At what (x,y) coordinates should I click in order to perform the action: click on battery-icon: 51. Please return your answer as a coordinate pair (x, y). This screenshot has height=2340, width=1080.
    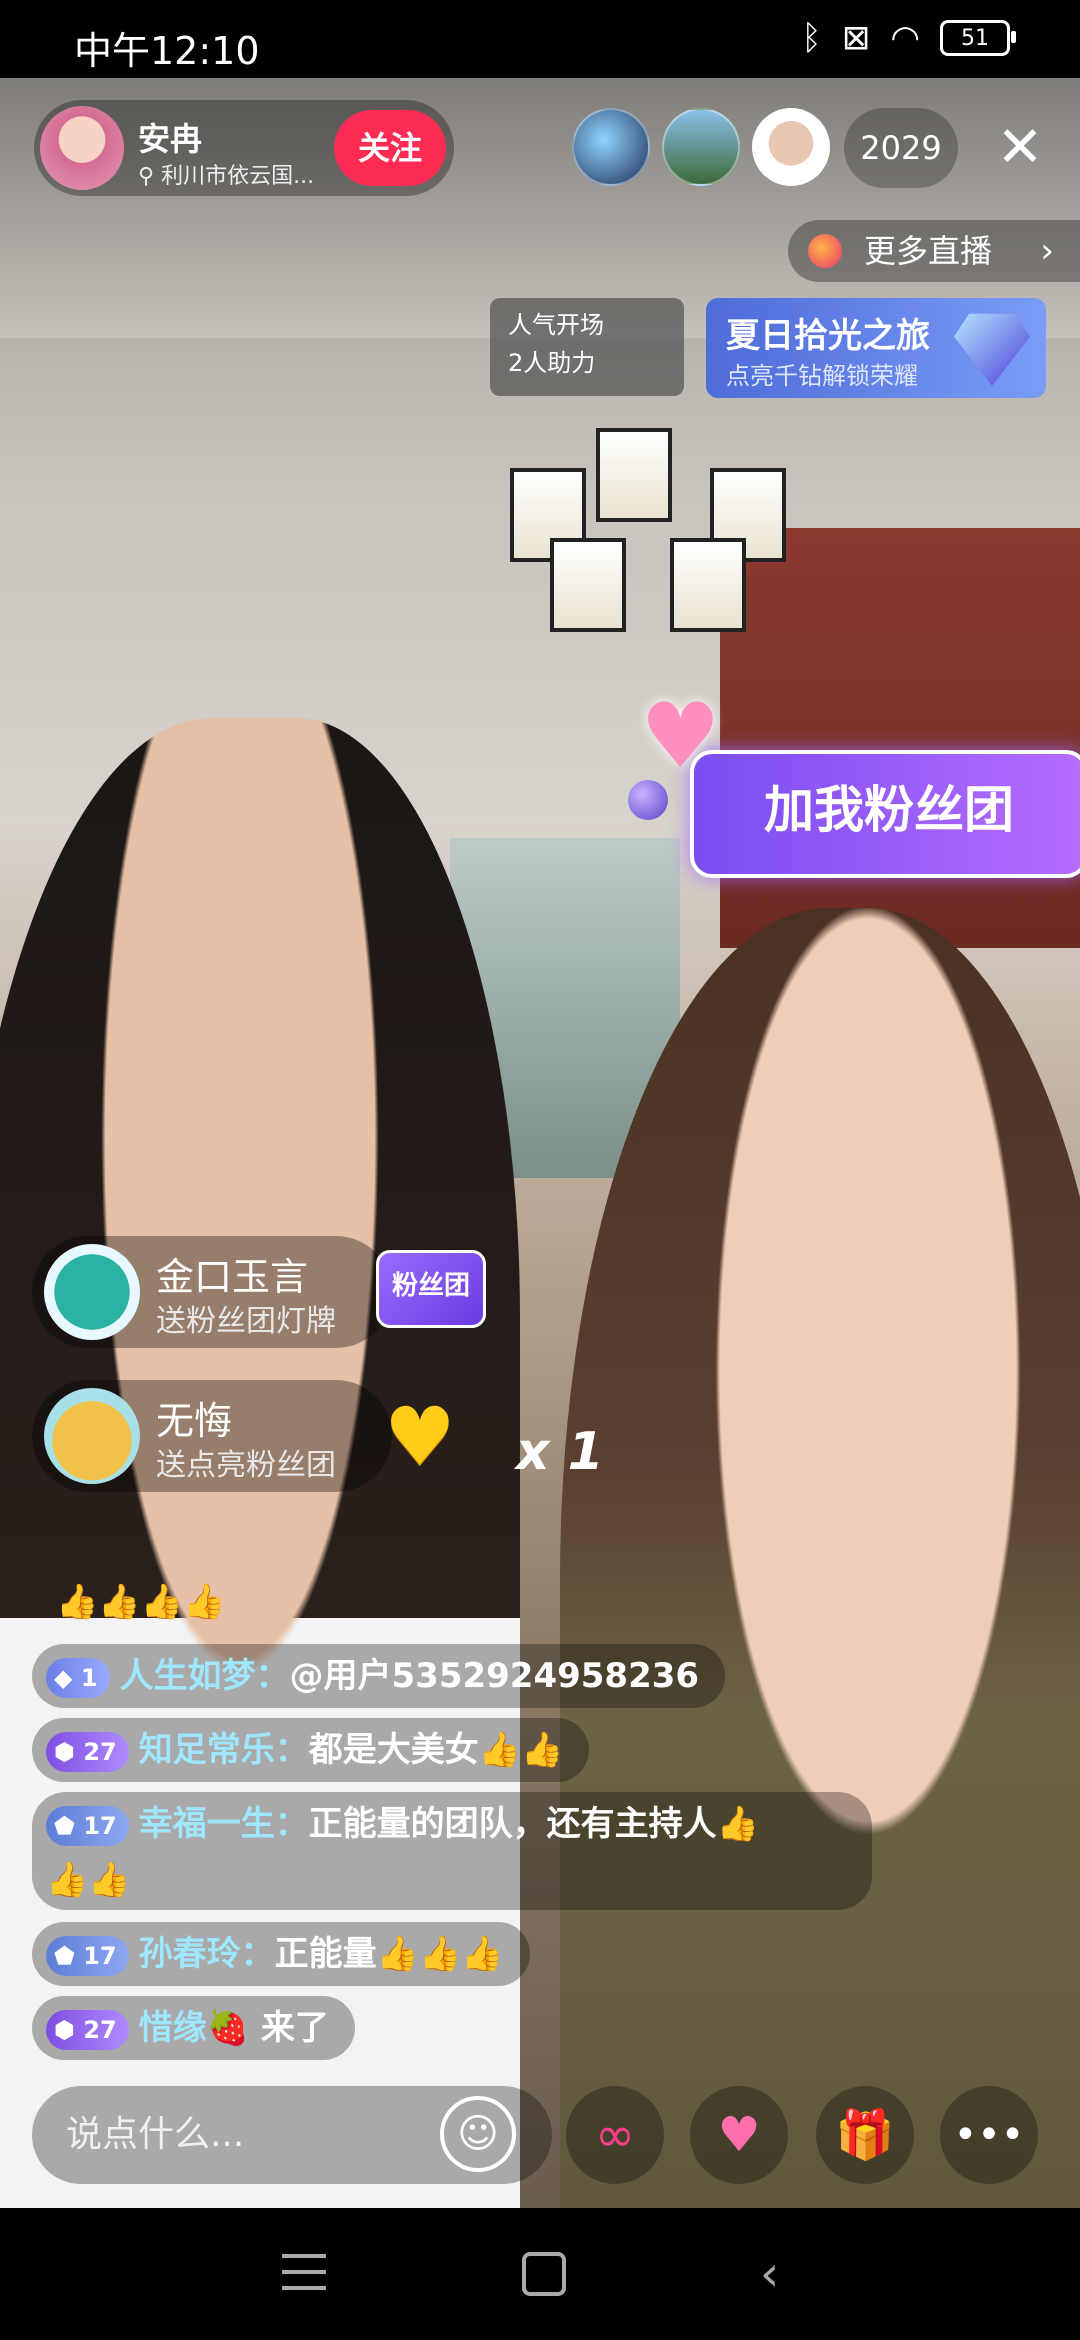
    Looking at the image, I should click on (978, 38).